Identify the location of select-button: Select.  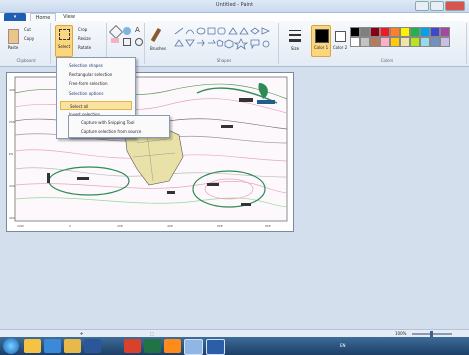
(64, 41).